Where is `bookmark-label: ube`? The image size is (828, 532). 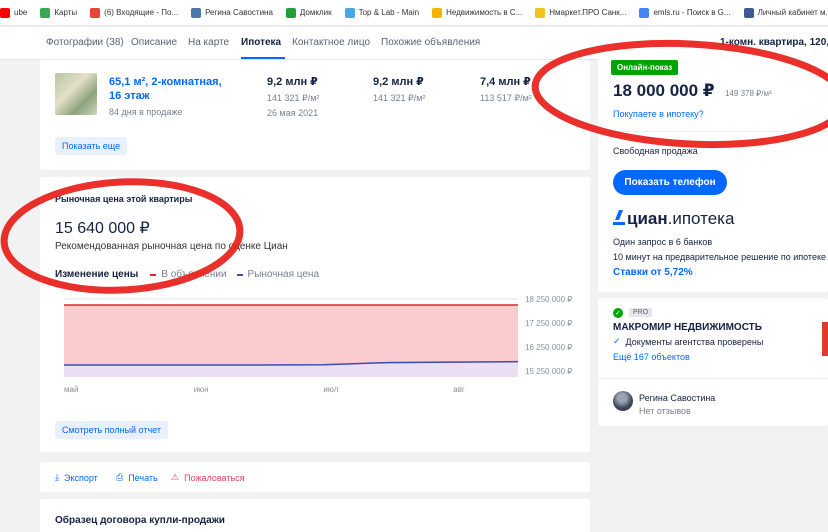 bookmark-label: ube is located at coordinates (21, 12).